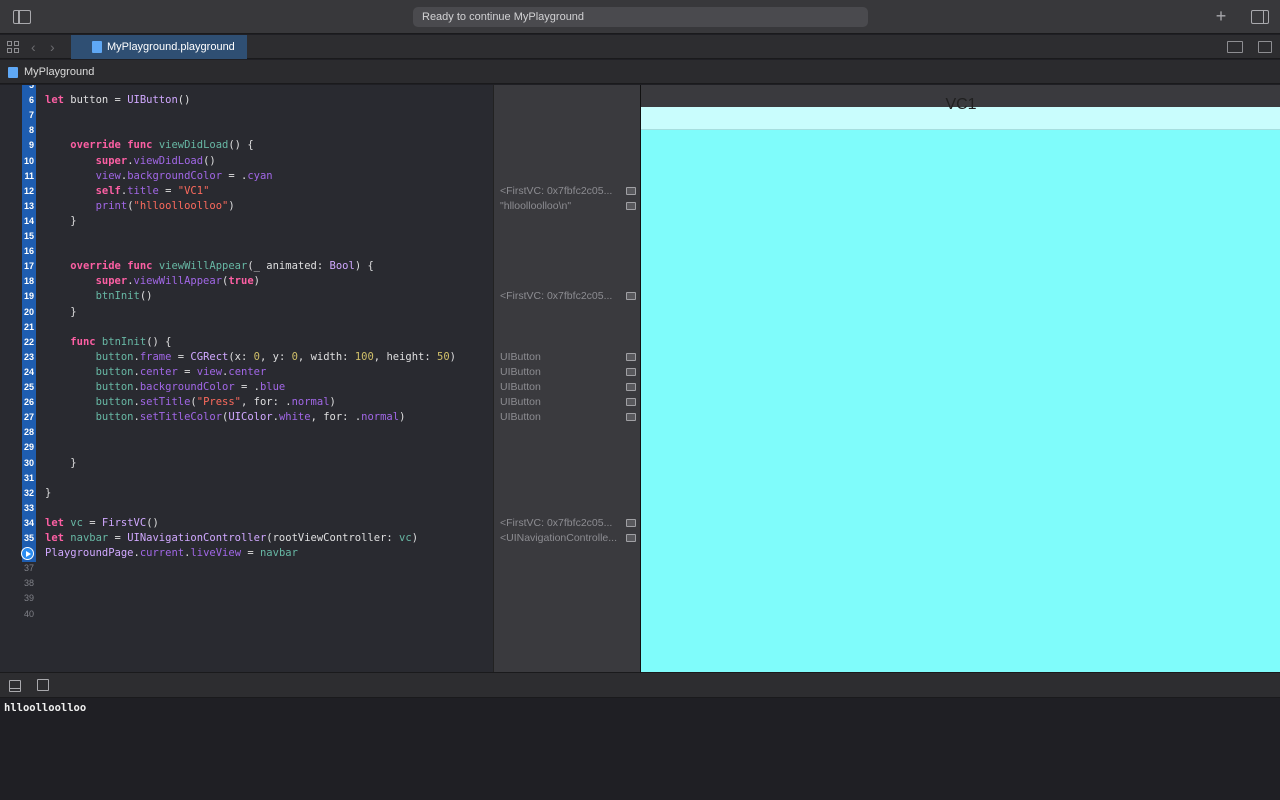  I want to click on line-number: 9, so click(31, 145).